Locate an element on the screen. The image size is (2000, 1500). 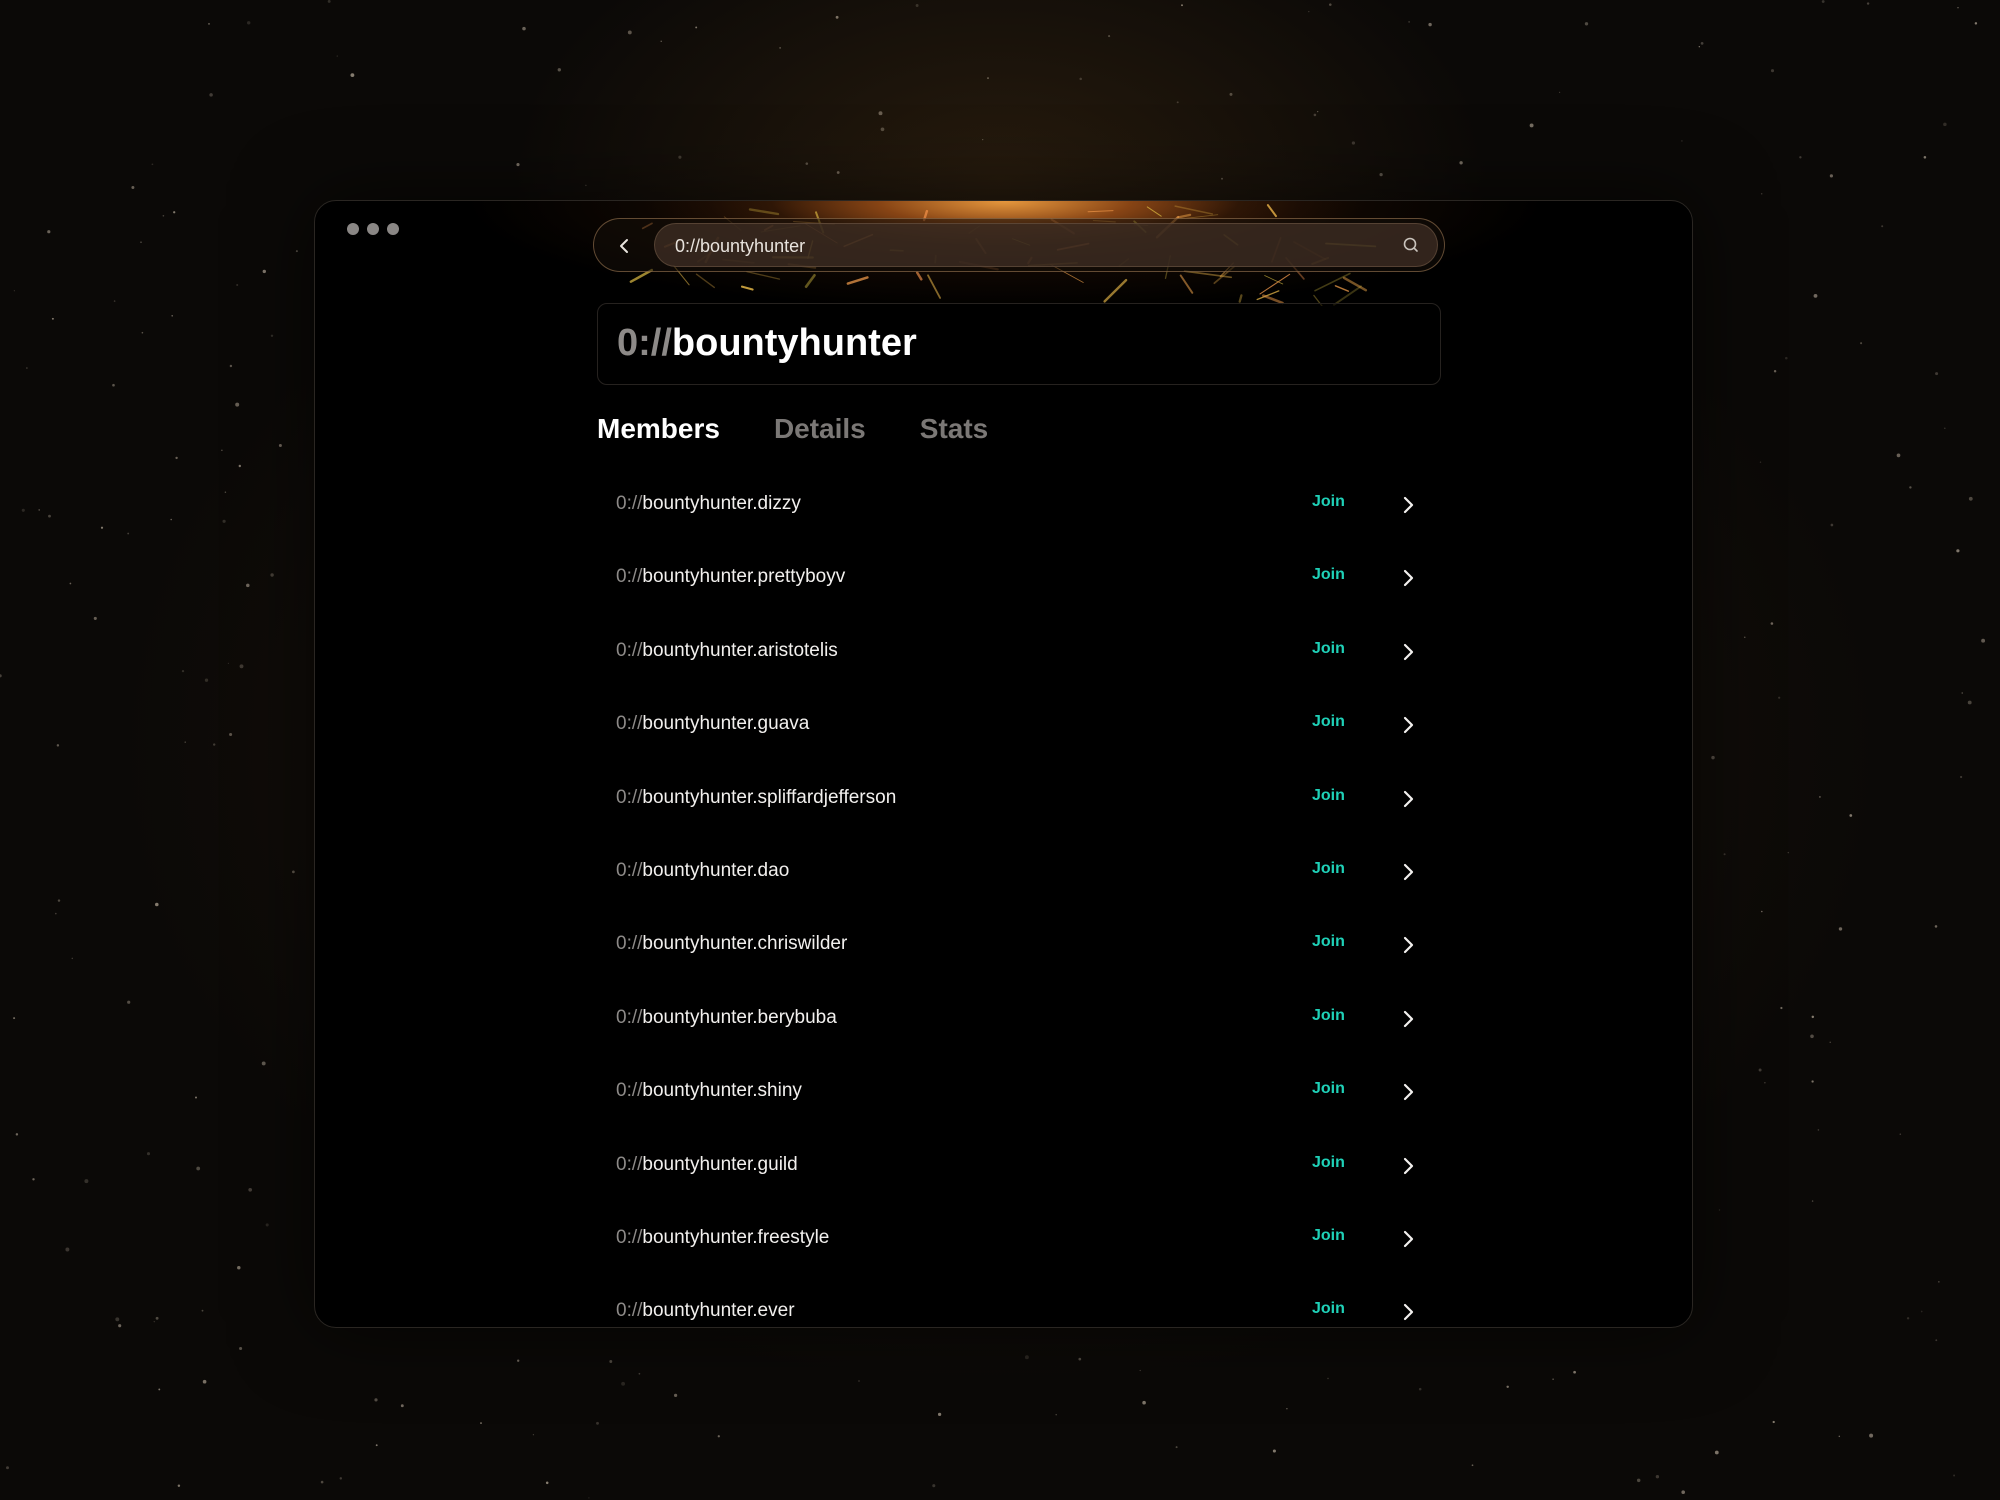
address-bar is located at coordinates (1019, 245).